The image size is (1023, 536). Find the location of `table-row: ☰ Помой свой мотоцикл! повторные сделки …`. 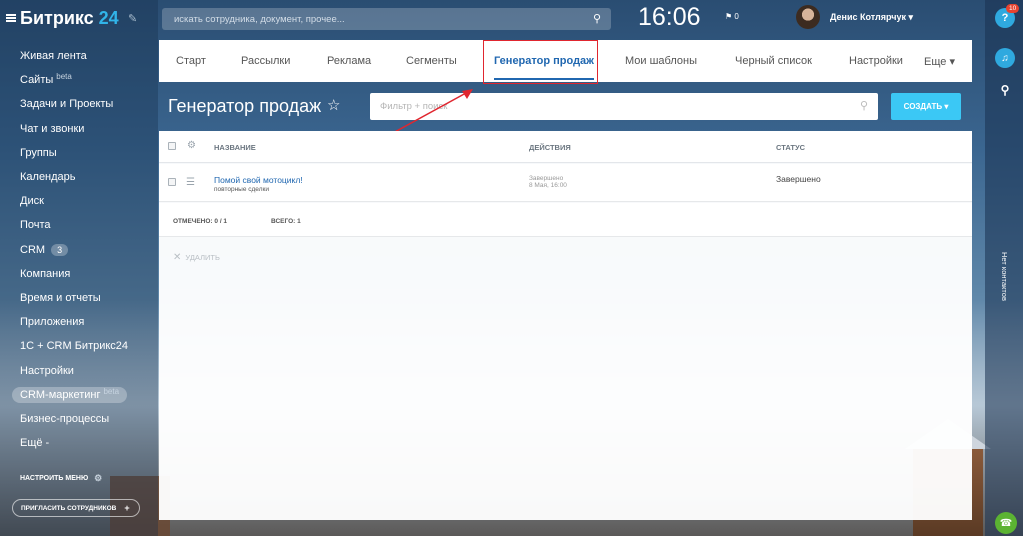

table-row: ☰ Помой свой мотоцикл! повторные сделки … is located at coordinates (565, 183).